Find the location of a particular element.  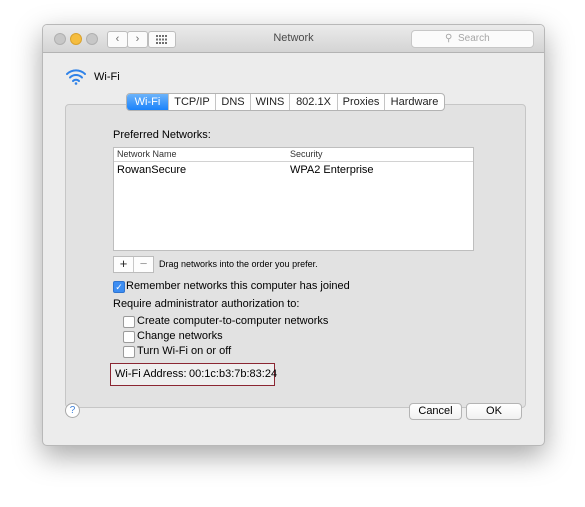

search-placeholder: Search is located at coordinates (474, 38).